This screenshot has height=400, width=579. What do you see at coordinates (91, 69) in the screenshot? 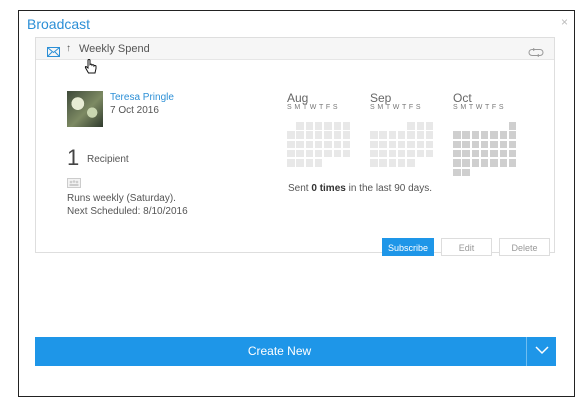
I see `pointer-cursor-icon` at bounding box center [91, 69].